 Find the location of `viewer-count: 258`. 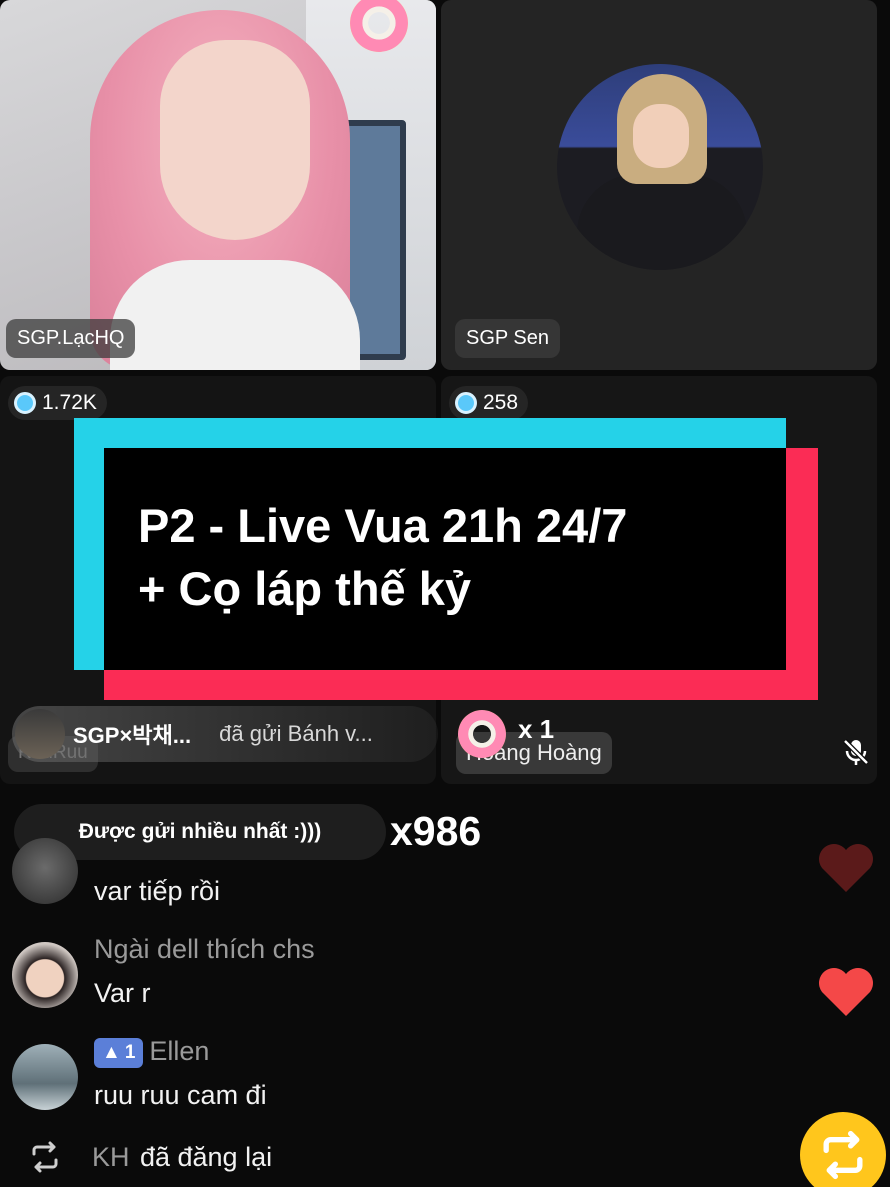

viewer-count: 258 is located at coordinates (501, 402).